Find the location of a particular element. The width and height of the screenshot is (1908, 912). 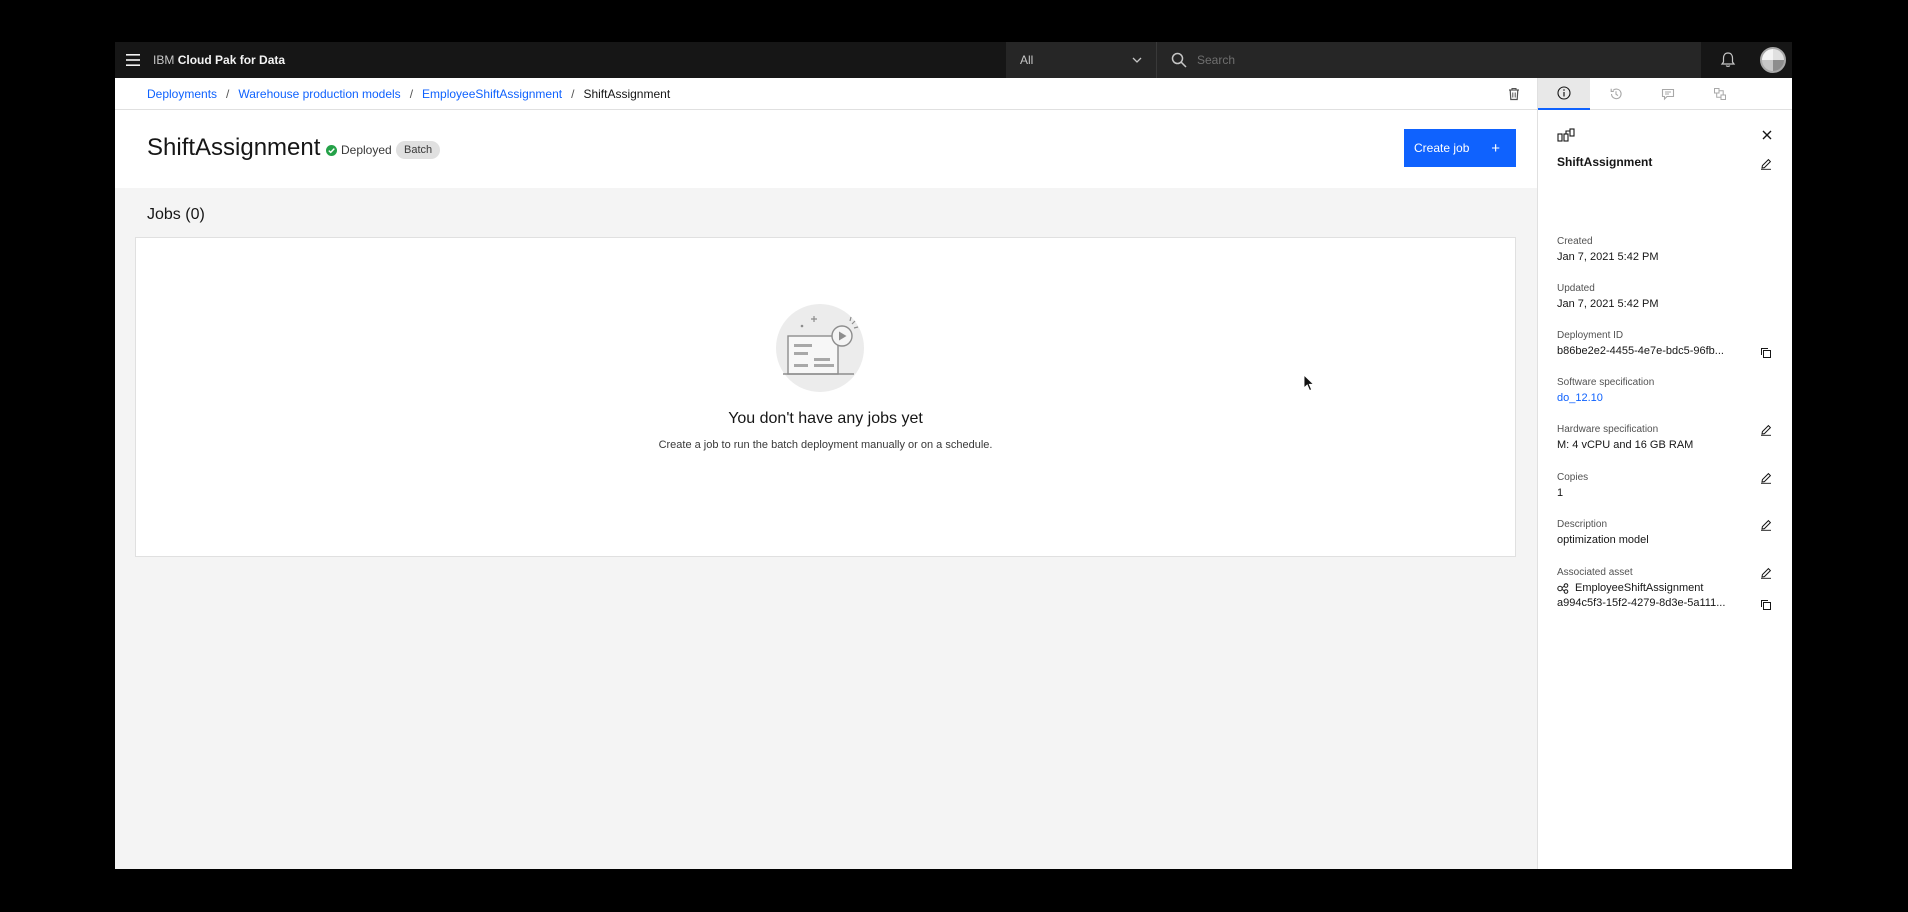

breadcrumb-warehouse-production-models: Warehouse production models is located at coordinates (319, 94).